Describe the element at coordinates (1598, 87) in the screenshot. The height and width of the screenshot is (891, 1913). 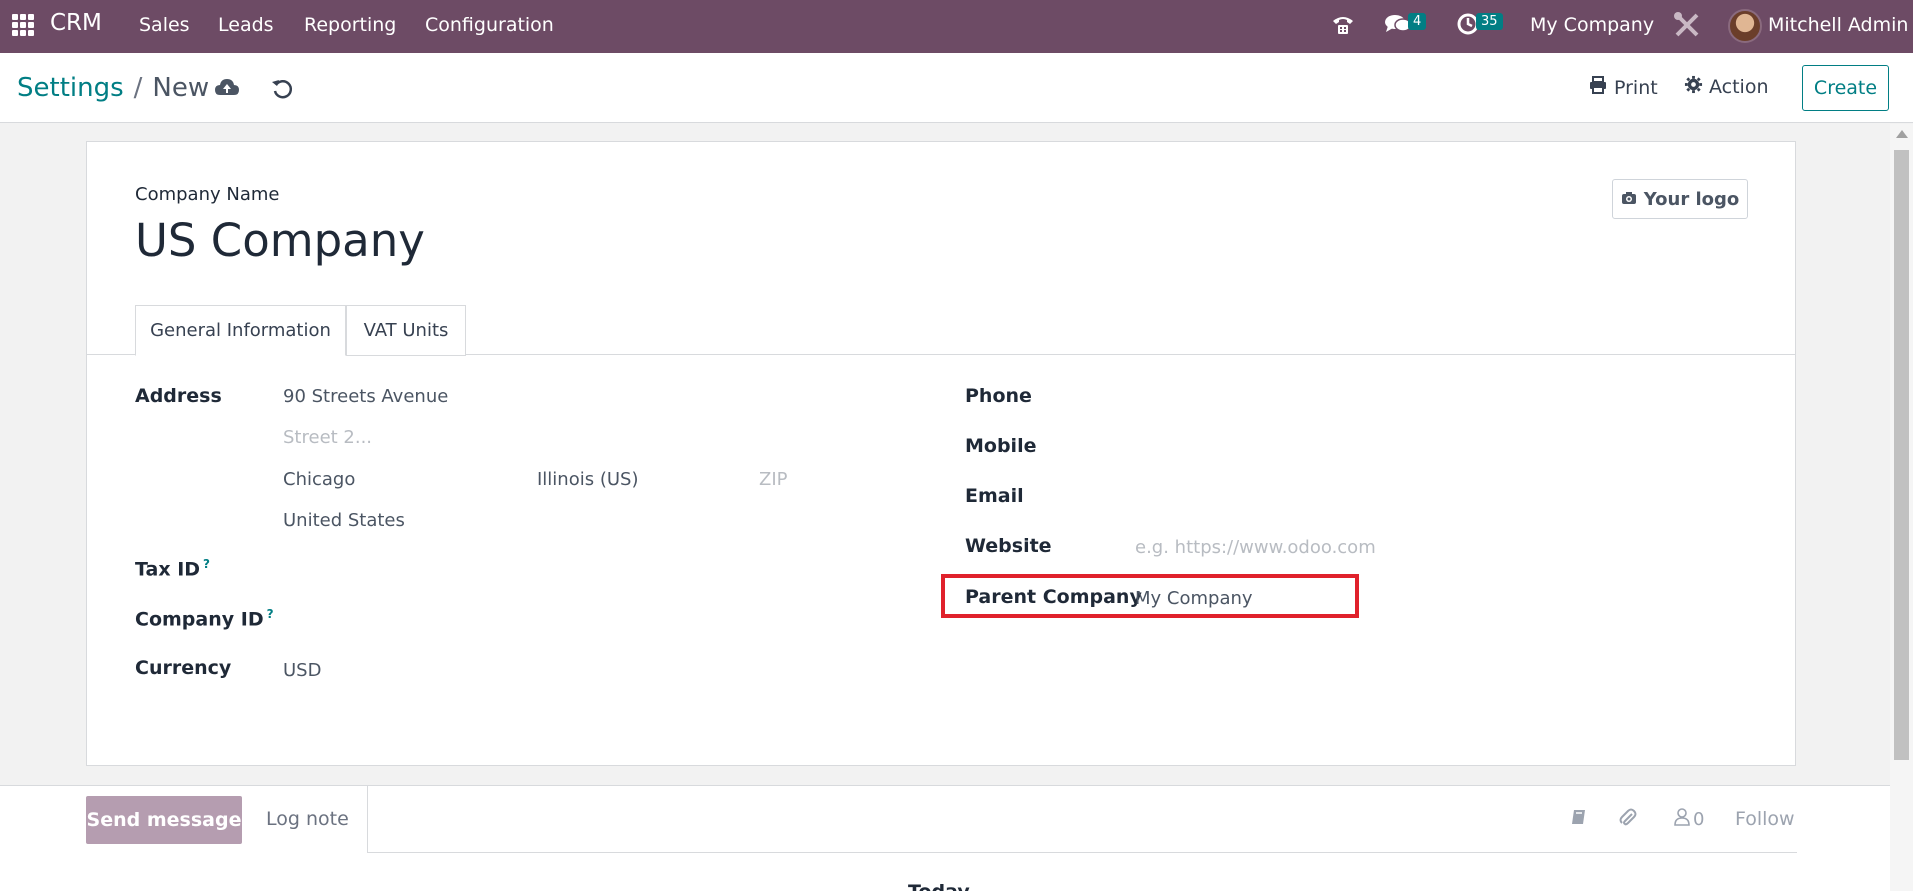
I see `print-icon` at that location.